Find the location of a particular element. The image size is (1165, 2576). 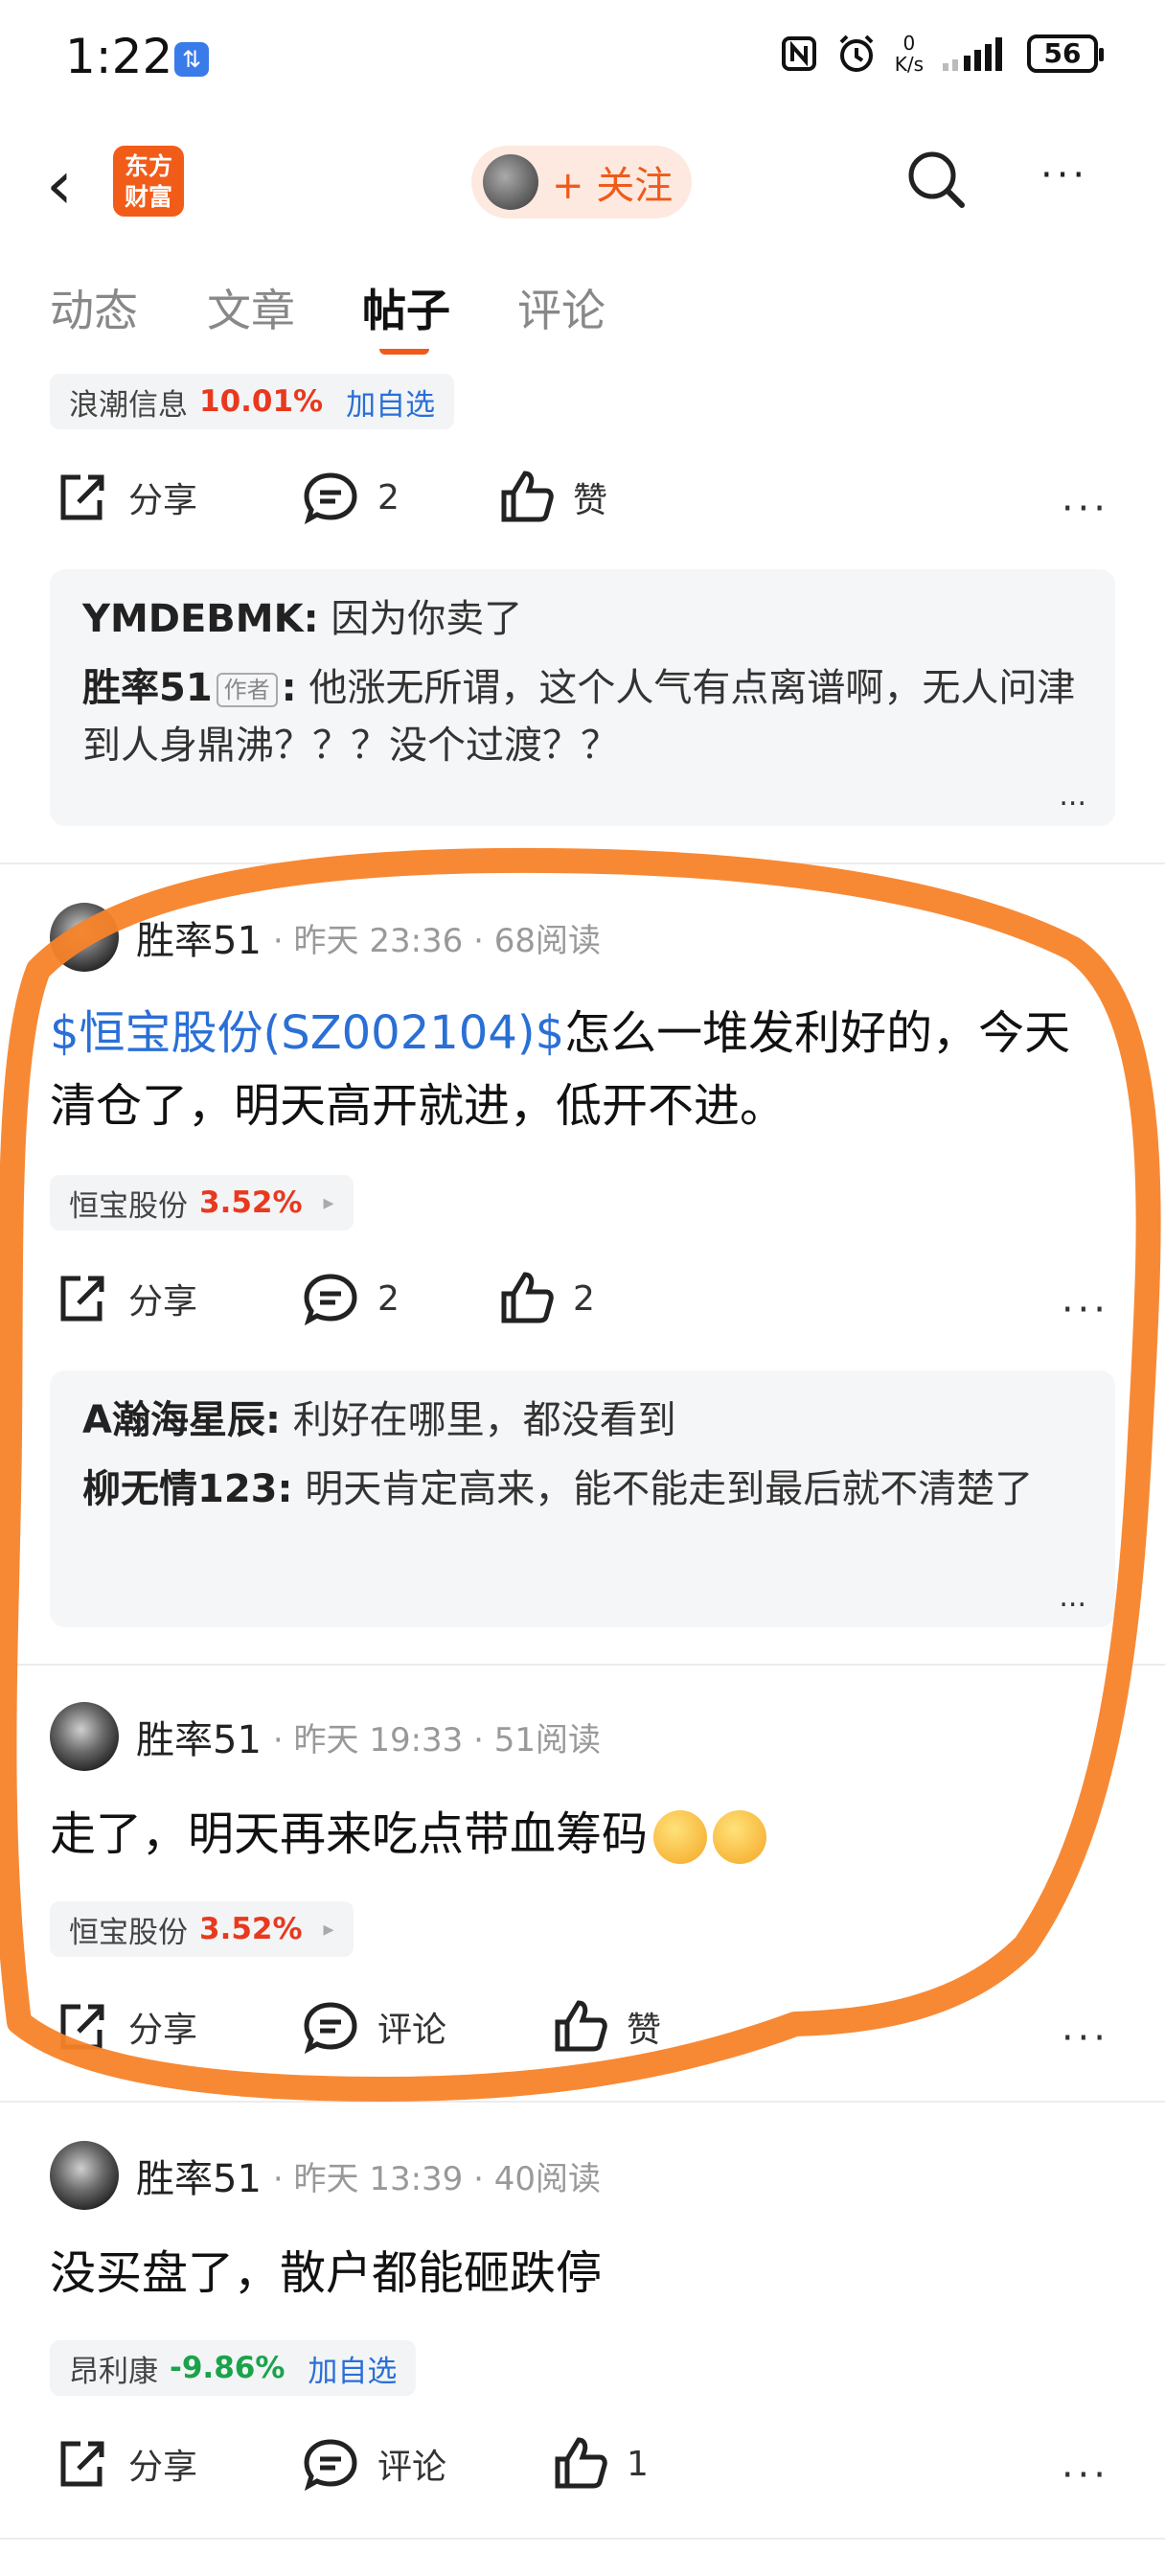

alarm-icon is located at coordinates (856, 53).